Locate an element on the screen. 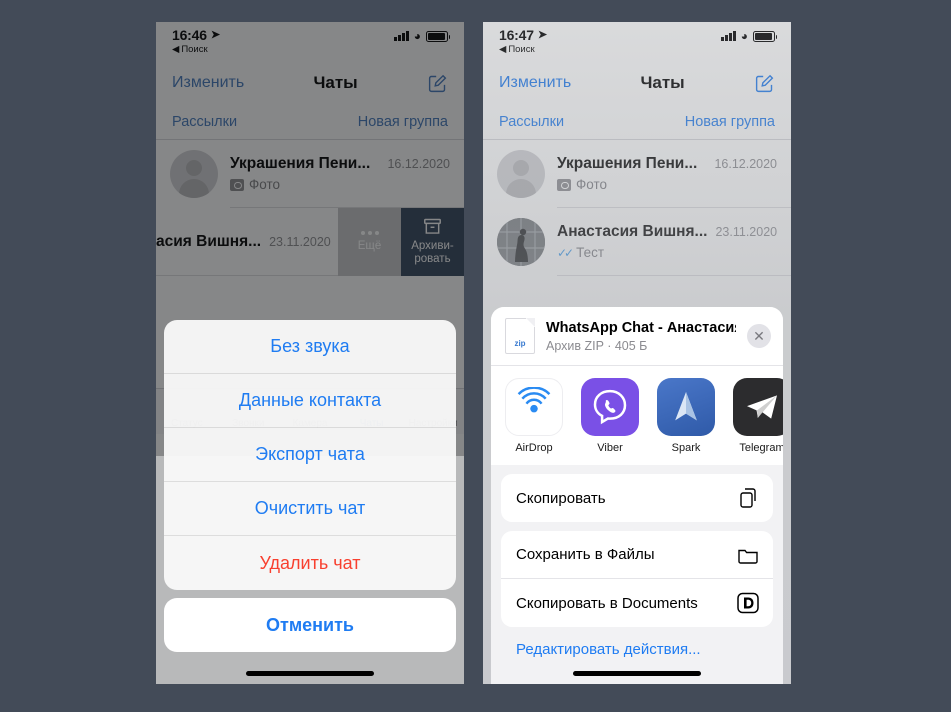 The image size is (951, 712). action-mute: Без звука is located at coordinates (310, 347).